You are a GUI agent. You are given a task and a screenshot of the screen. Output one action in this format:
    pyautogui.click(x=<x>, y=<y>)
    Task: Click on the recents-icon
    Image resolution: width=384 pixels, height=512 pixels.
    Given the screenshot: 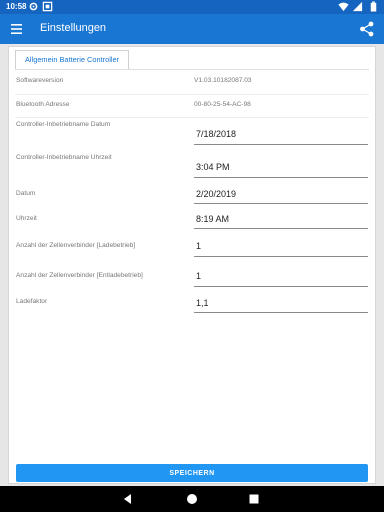 What is the action you would take?
    pyautogui.click(x=254, y=499)
    